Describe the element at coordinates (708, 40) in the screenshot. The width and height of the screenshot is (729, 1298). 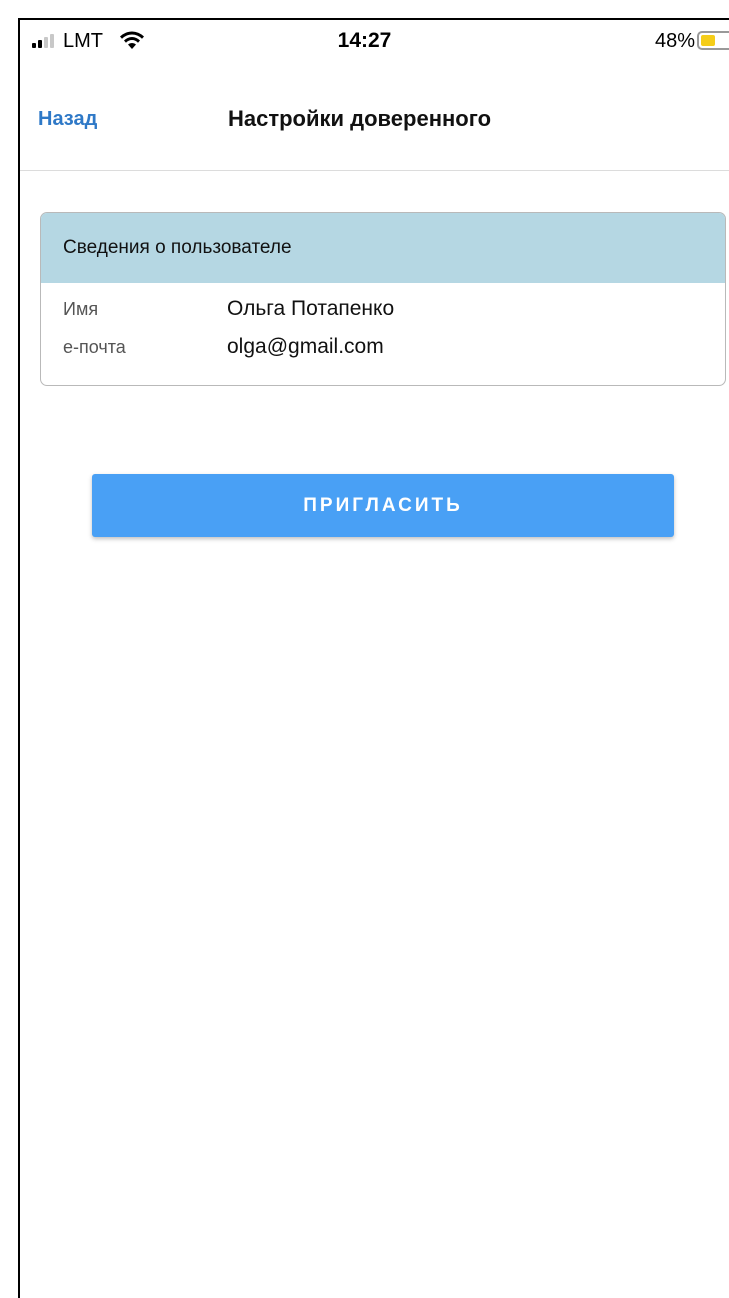
I see `battery-level` at that location.